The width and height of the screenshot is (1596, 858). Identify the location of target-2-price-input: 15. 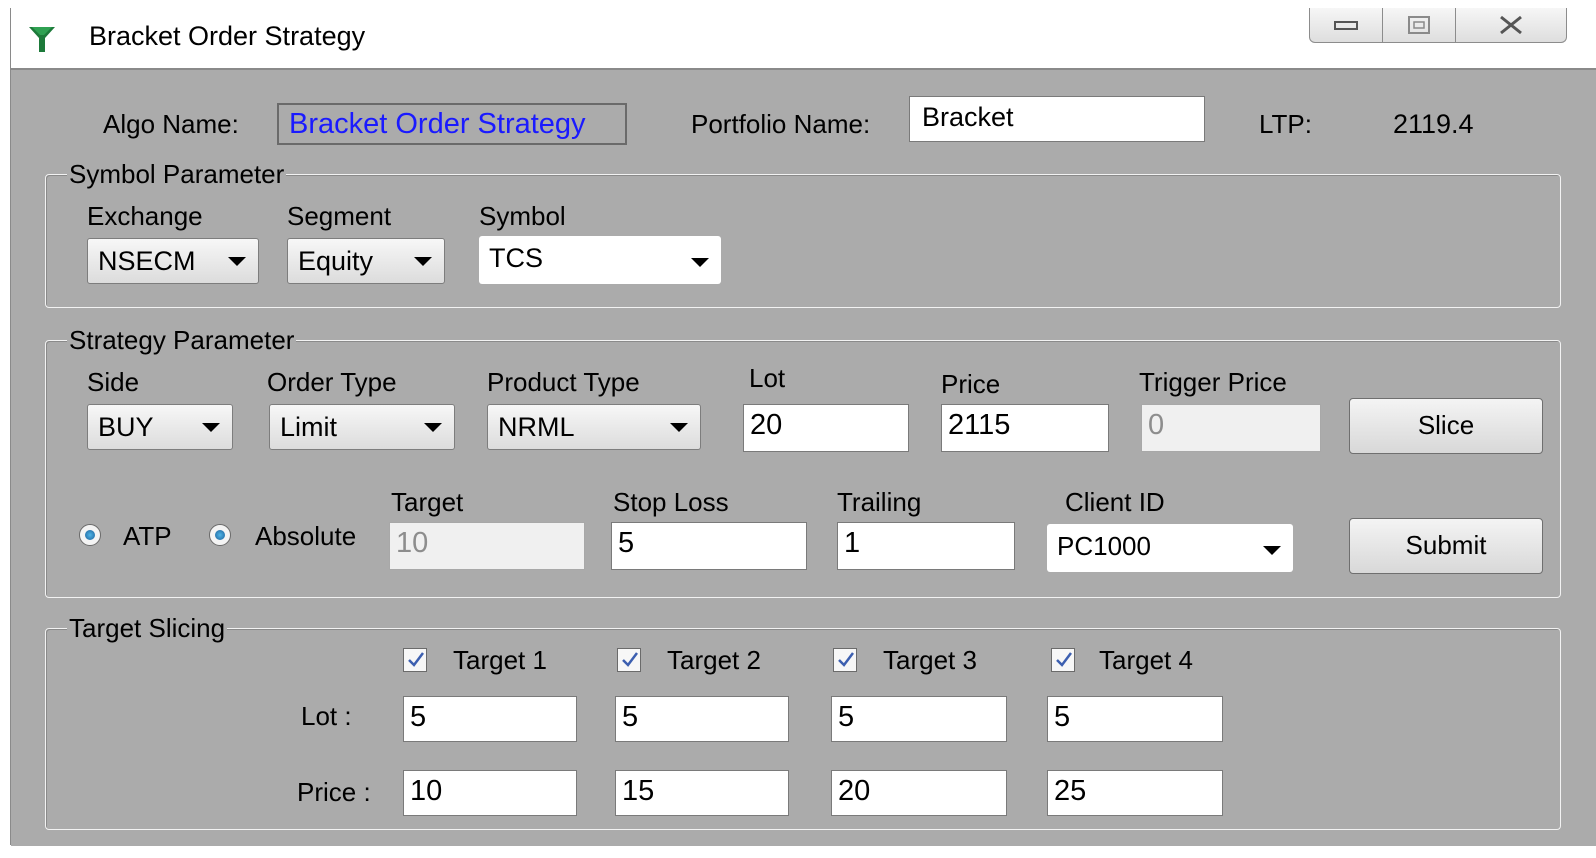
(702, 793).